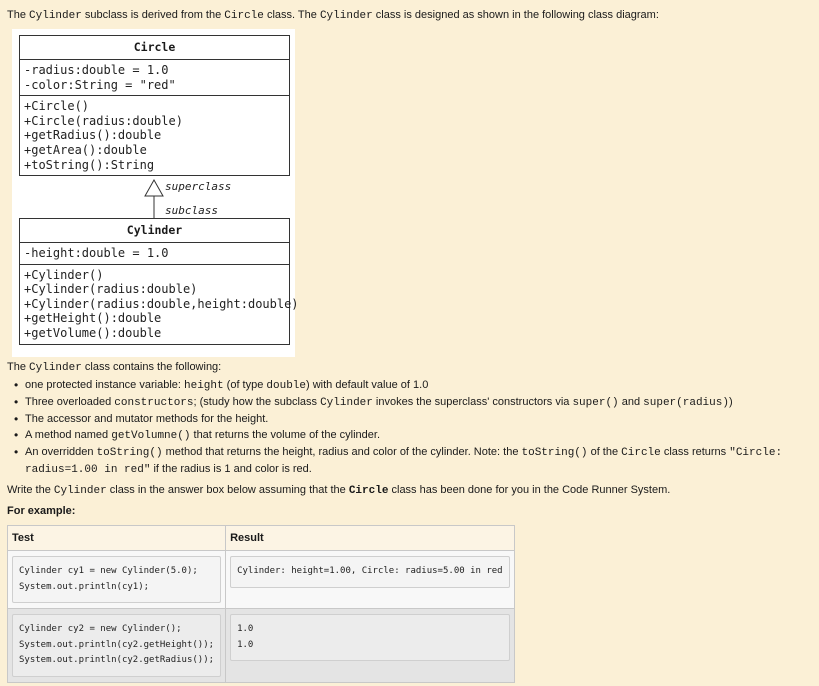 The image size is (819, 686). I want to click on result-code: 1.0 1.0, so click(370, 637).